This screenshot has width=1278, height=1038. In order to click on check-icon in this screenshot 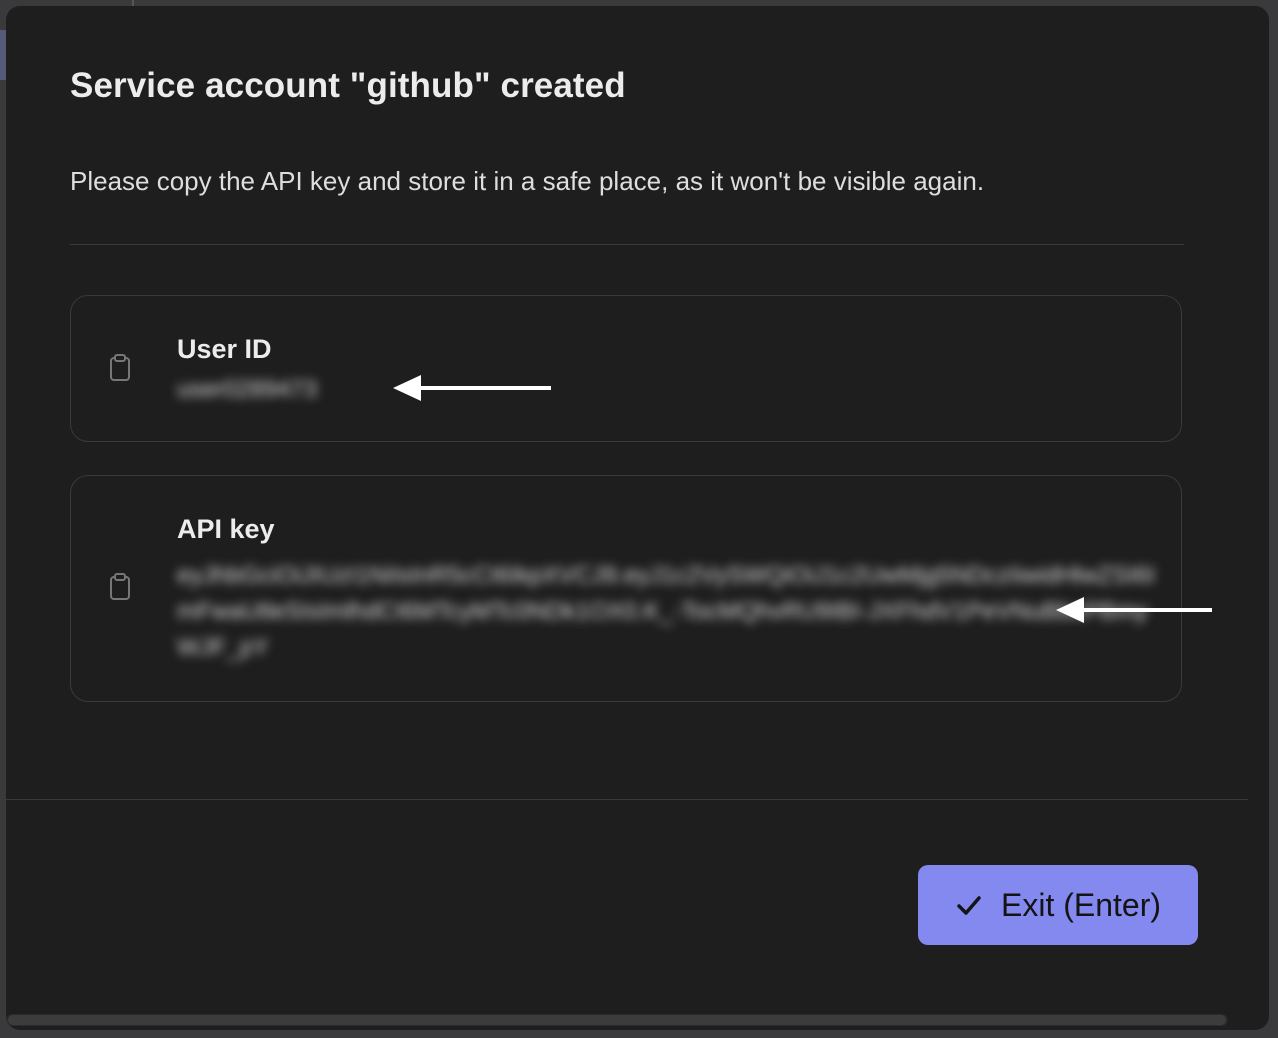, I will do `click(969, 905)`.